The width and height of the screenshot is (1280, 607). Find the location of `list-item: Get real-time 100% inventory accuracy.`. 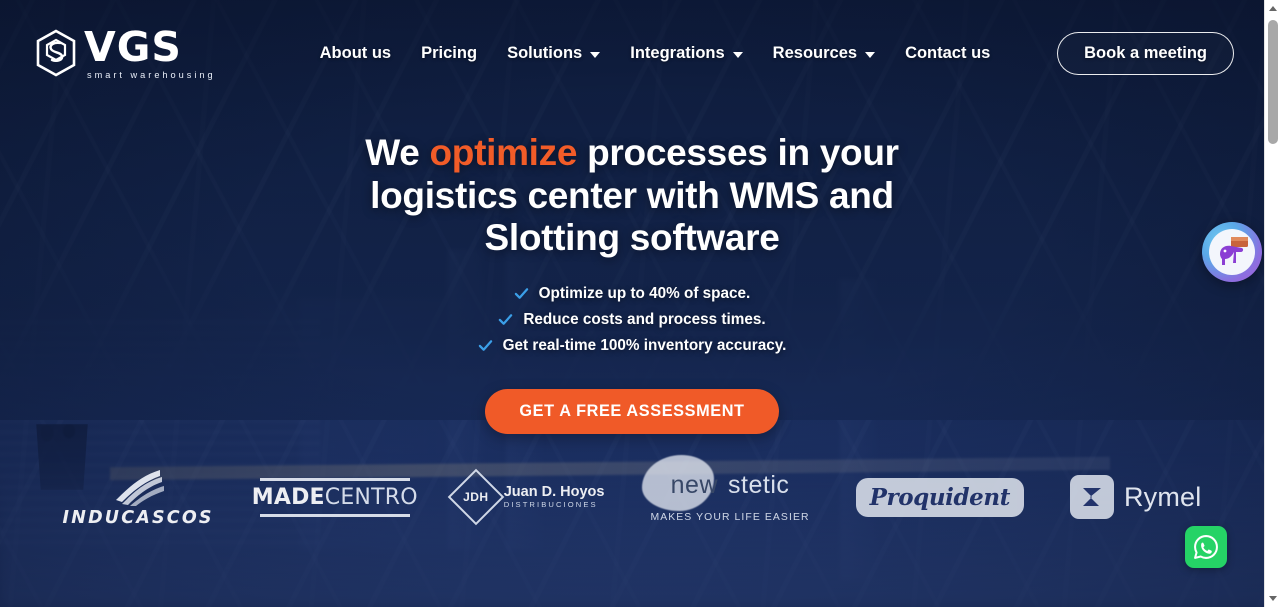

list-item: Get real-time 100% inventory accuracy. is located at coordinates (632, 345).